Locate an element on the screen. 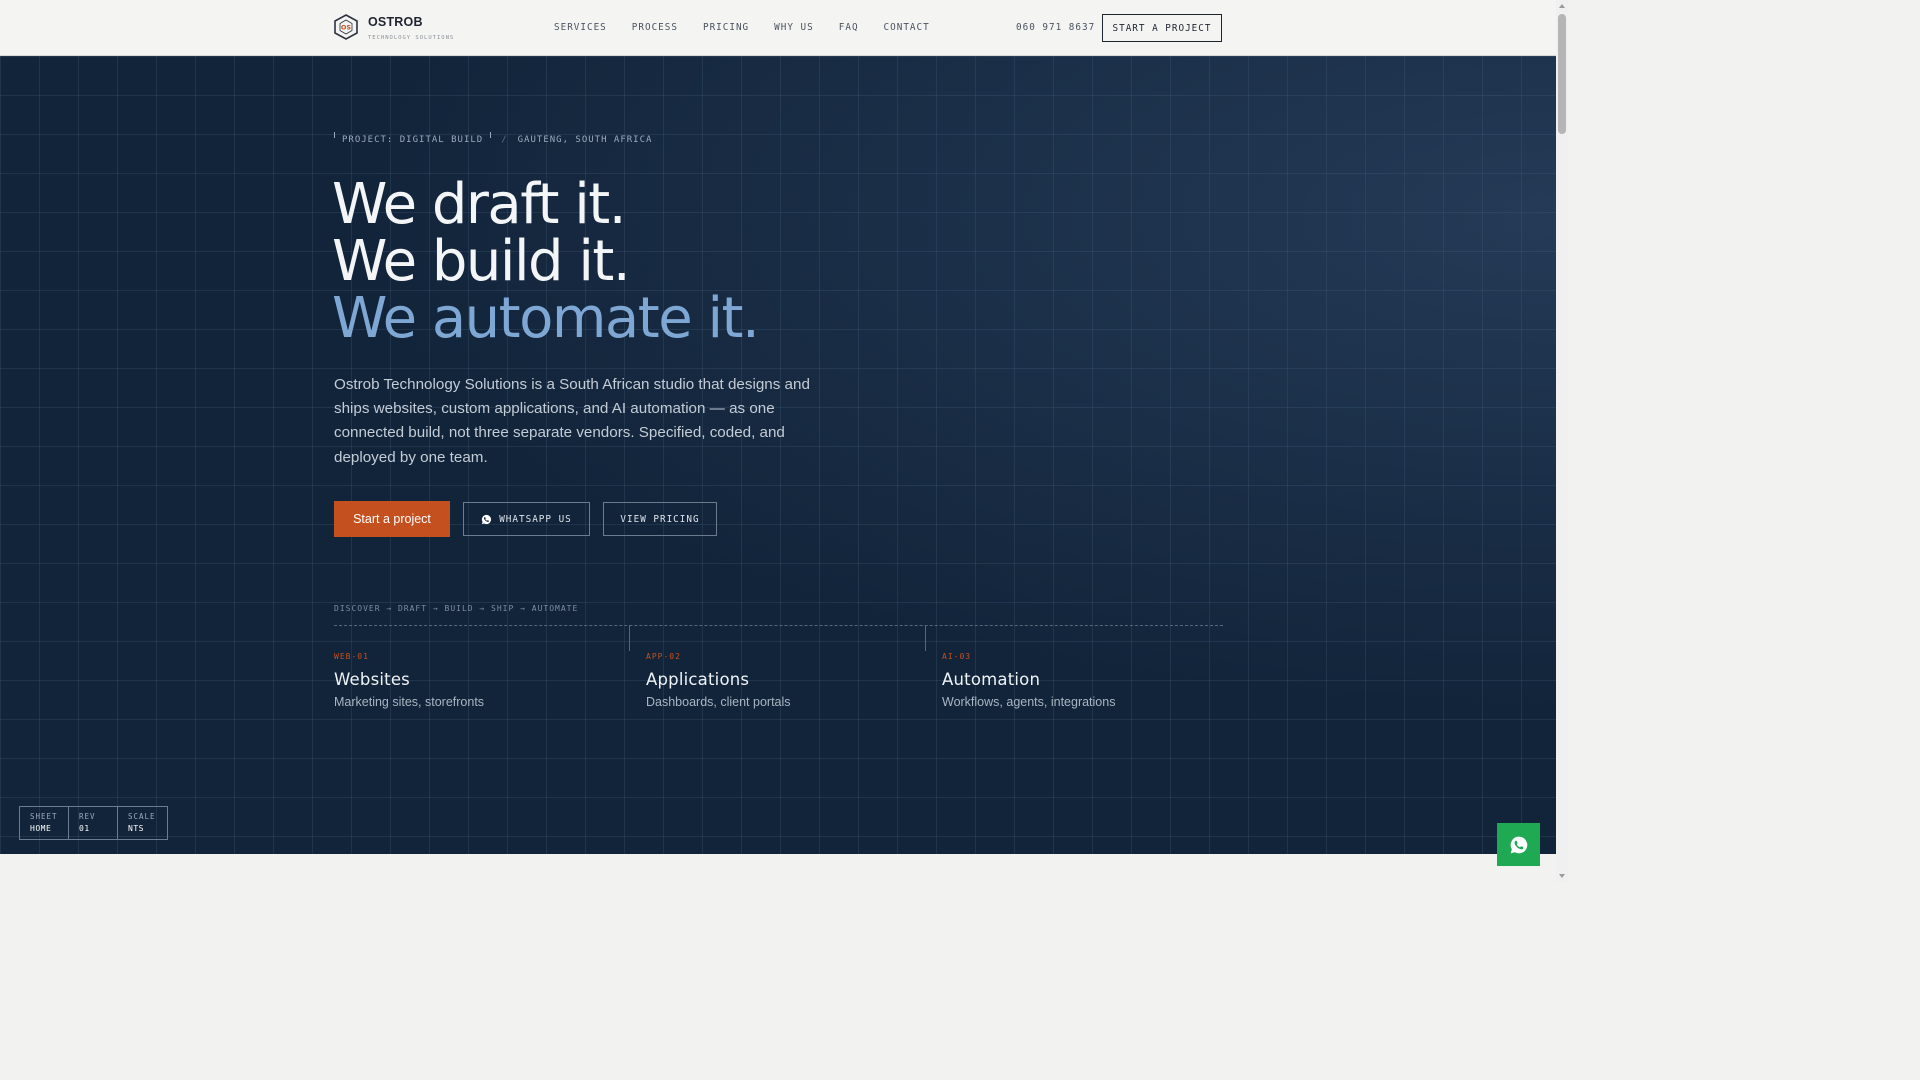 This screenshot has width=1920, height=1080. service-code: WEB-01 is located at coordinates (351, 656).